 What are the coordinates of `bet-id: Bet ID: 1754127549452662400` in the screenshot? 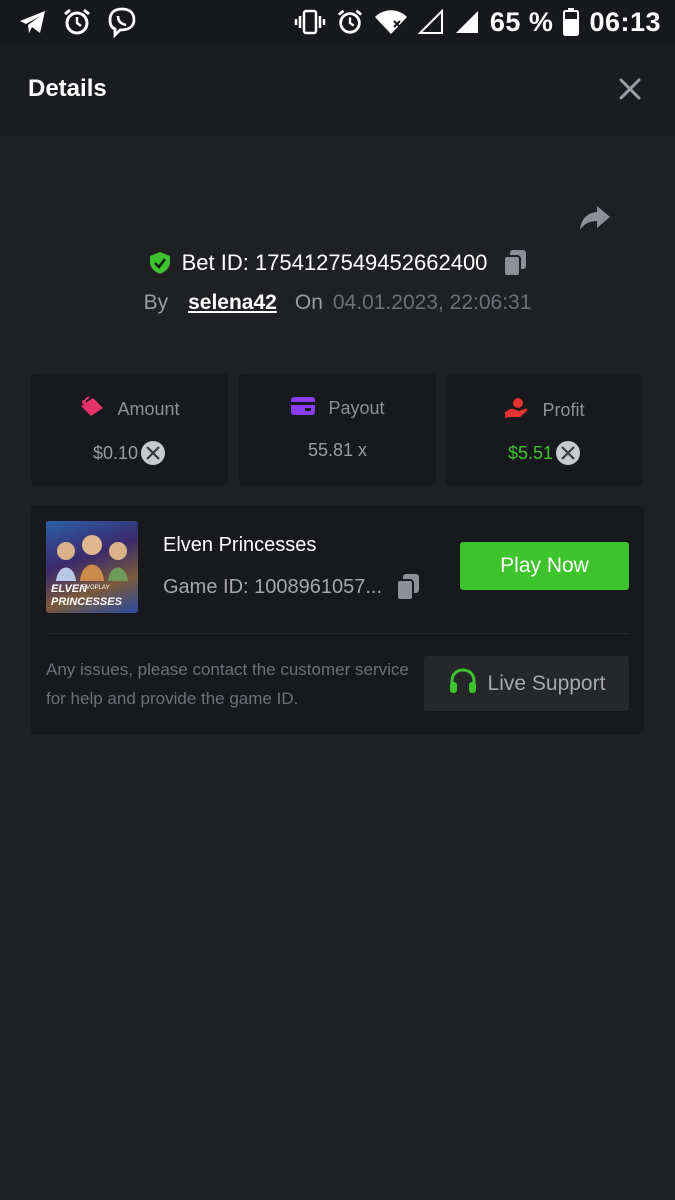 It's located at (334, 262).